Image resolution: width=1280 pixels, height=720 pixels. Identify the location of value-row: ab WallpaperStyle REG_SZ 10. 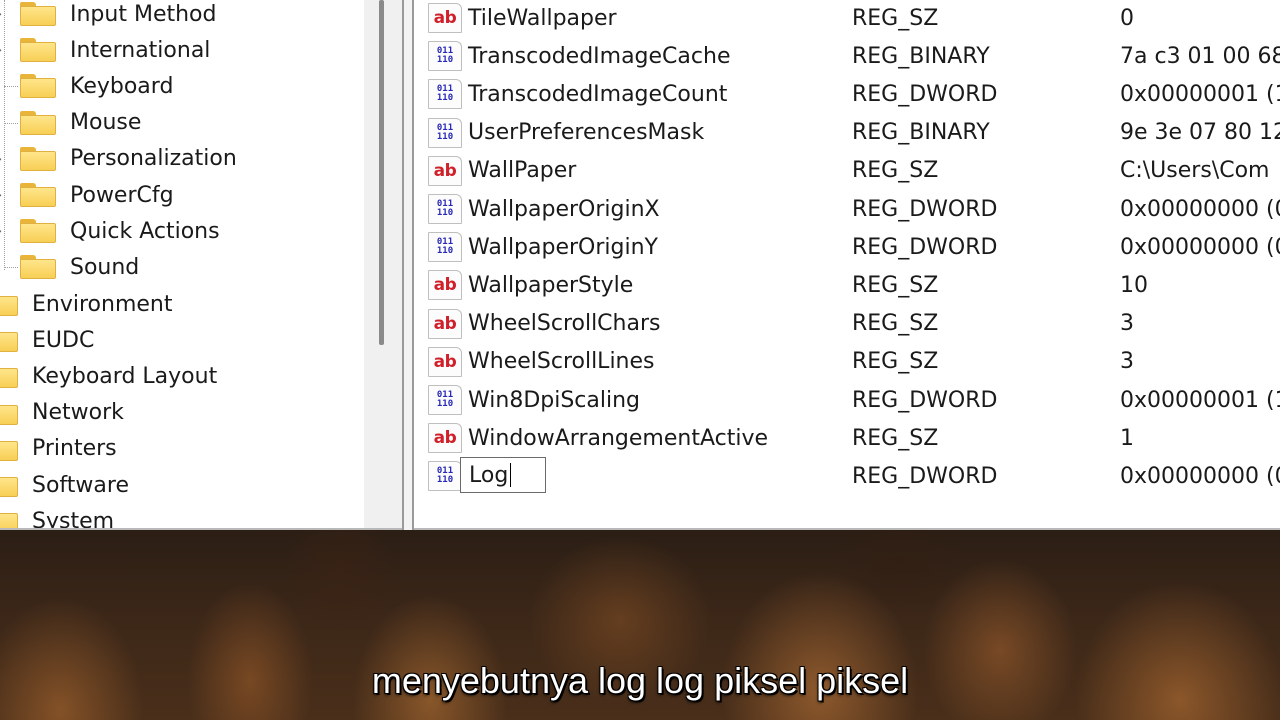
(847, 285).